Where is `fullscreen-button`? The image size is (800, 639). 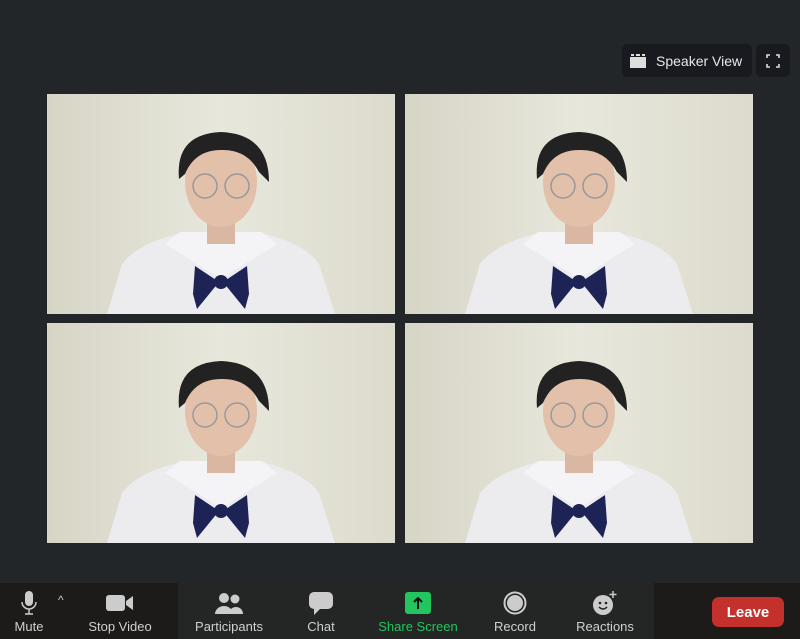 fullscreen-button is located at coordinates (773, 60).